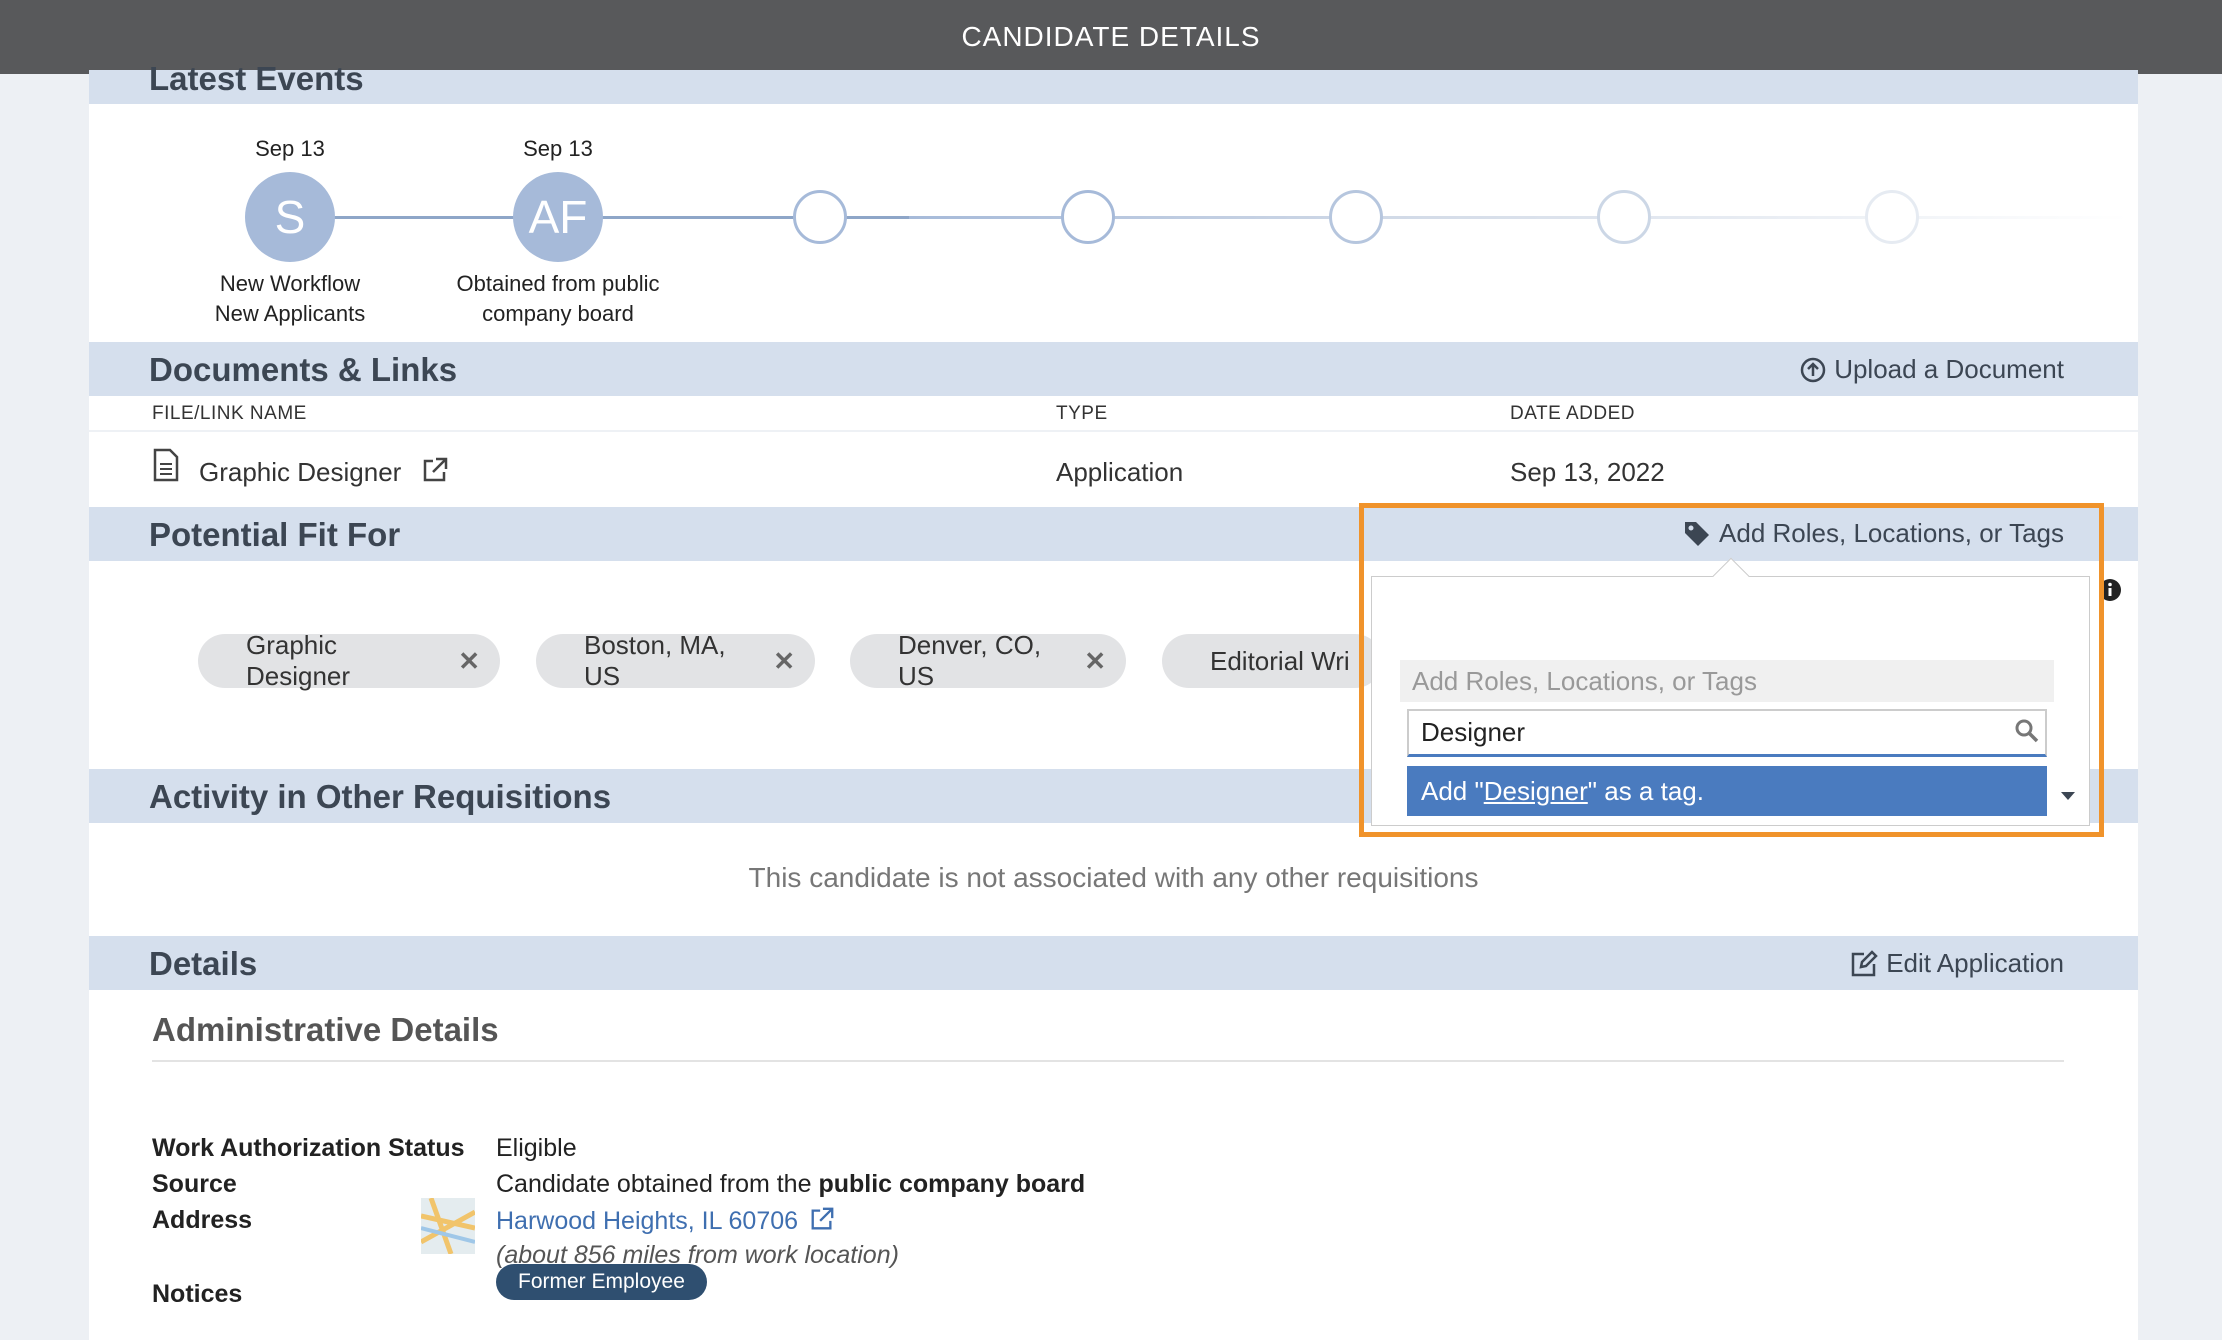 Image resolution: width=2222 pixels, height=1340 pixels. I want to click on event-initials: S, so click(290, 217).